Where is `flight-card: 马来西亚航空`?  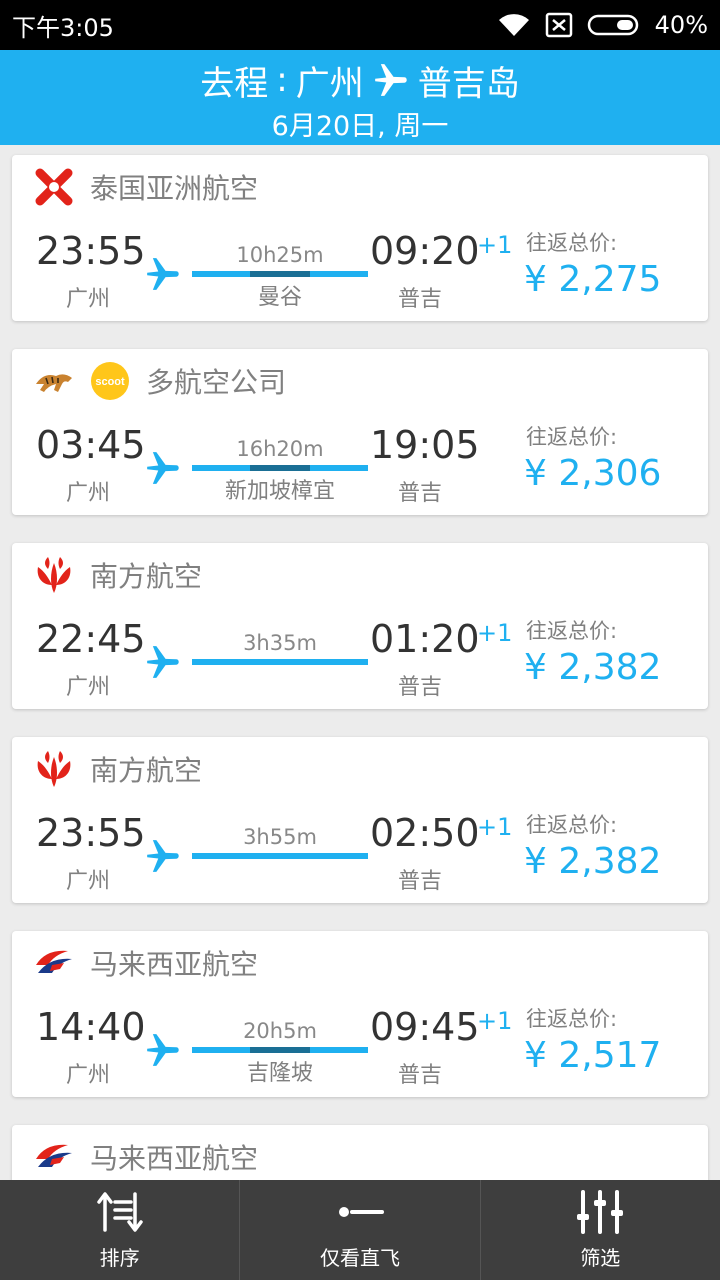
flight-card: 马来西亚航空 is located at coordinates (360, 1152).